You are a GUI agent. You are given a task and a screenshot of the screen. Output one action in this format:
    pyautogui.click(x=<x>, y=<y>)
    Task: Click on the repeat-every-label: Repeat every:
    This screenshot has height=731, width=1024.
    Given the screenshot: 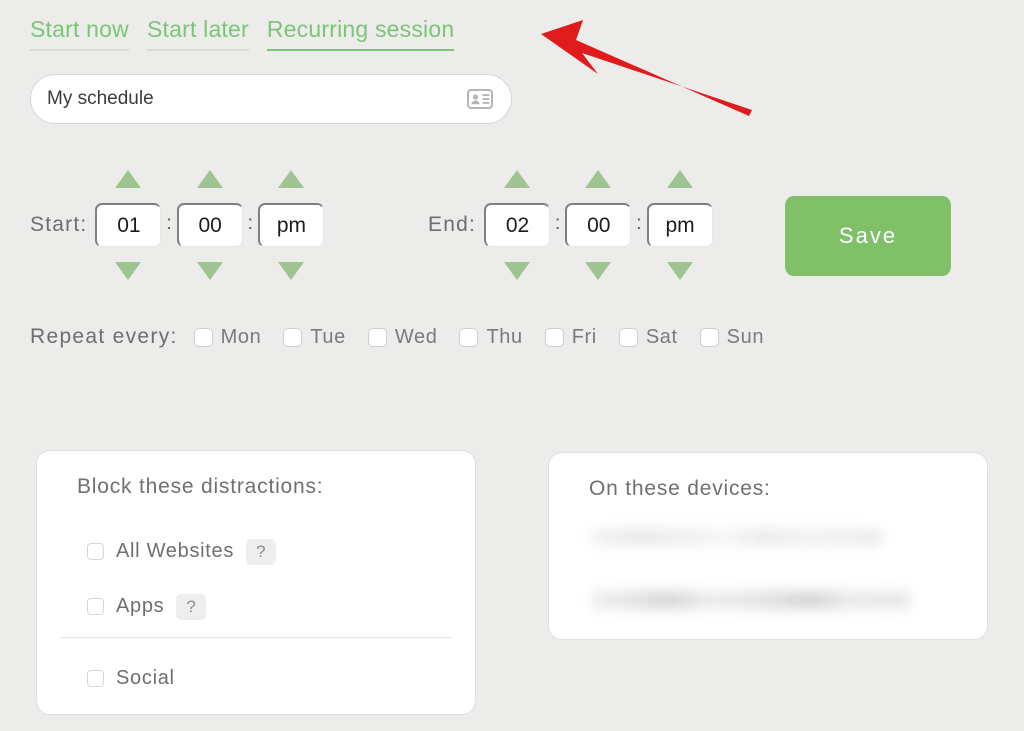 What is the action you would take?
    pyautogui.click(x=104, y=336)
    